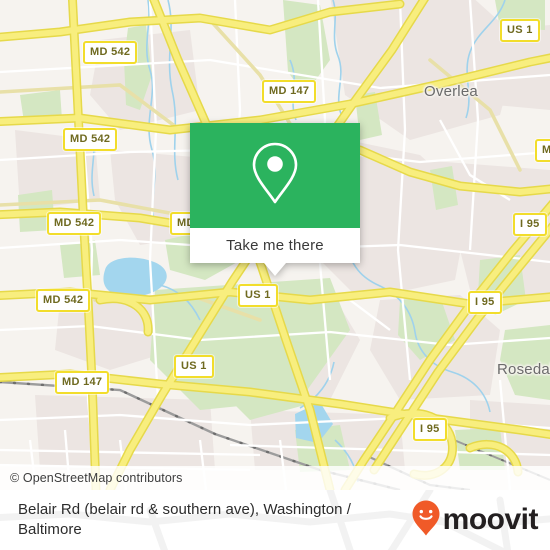  Describe the element at coordinates (91, 478) in the screenshot. I see `openstreetmap-attribution: © OpenStreetMap contributors` at that location.